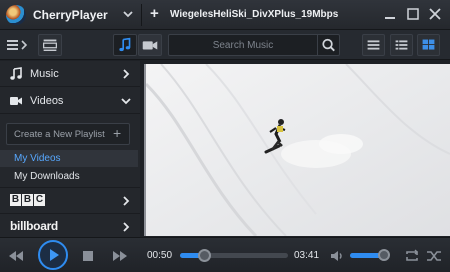  Describe the element at coordinates (126, 101) in the screenshot. I see `chevron-down-icon` at that location.